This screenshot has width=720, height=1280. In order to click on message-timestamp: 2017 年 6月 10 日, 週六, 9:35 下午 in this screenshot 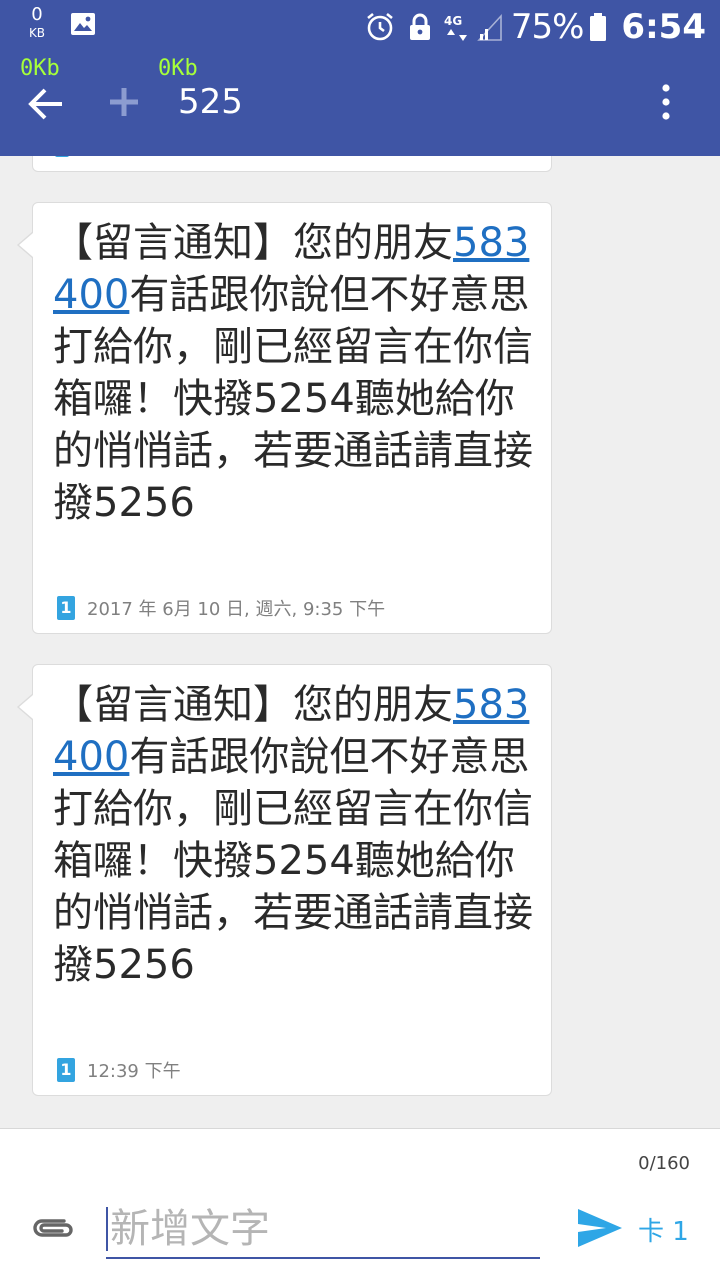, I will do `click(236, 609)`.